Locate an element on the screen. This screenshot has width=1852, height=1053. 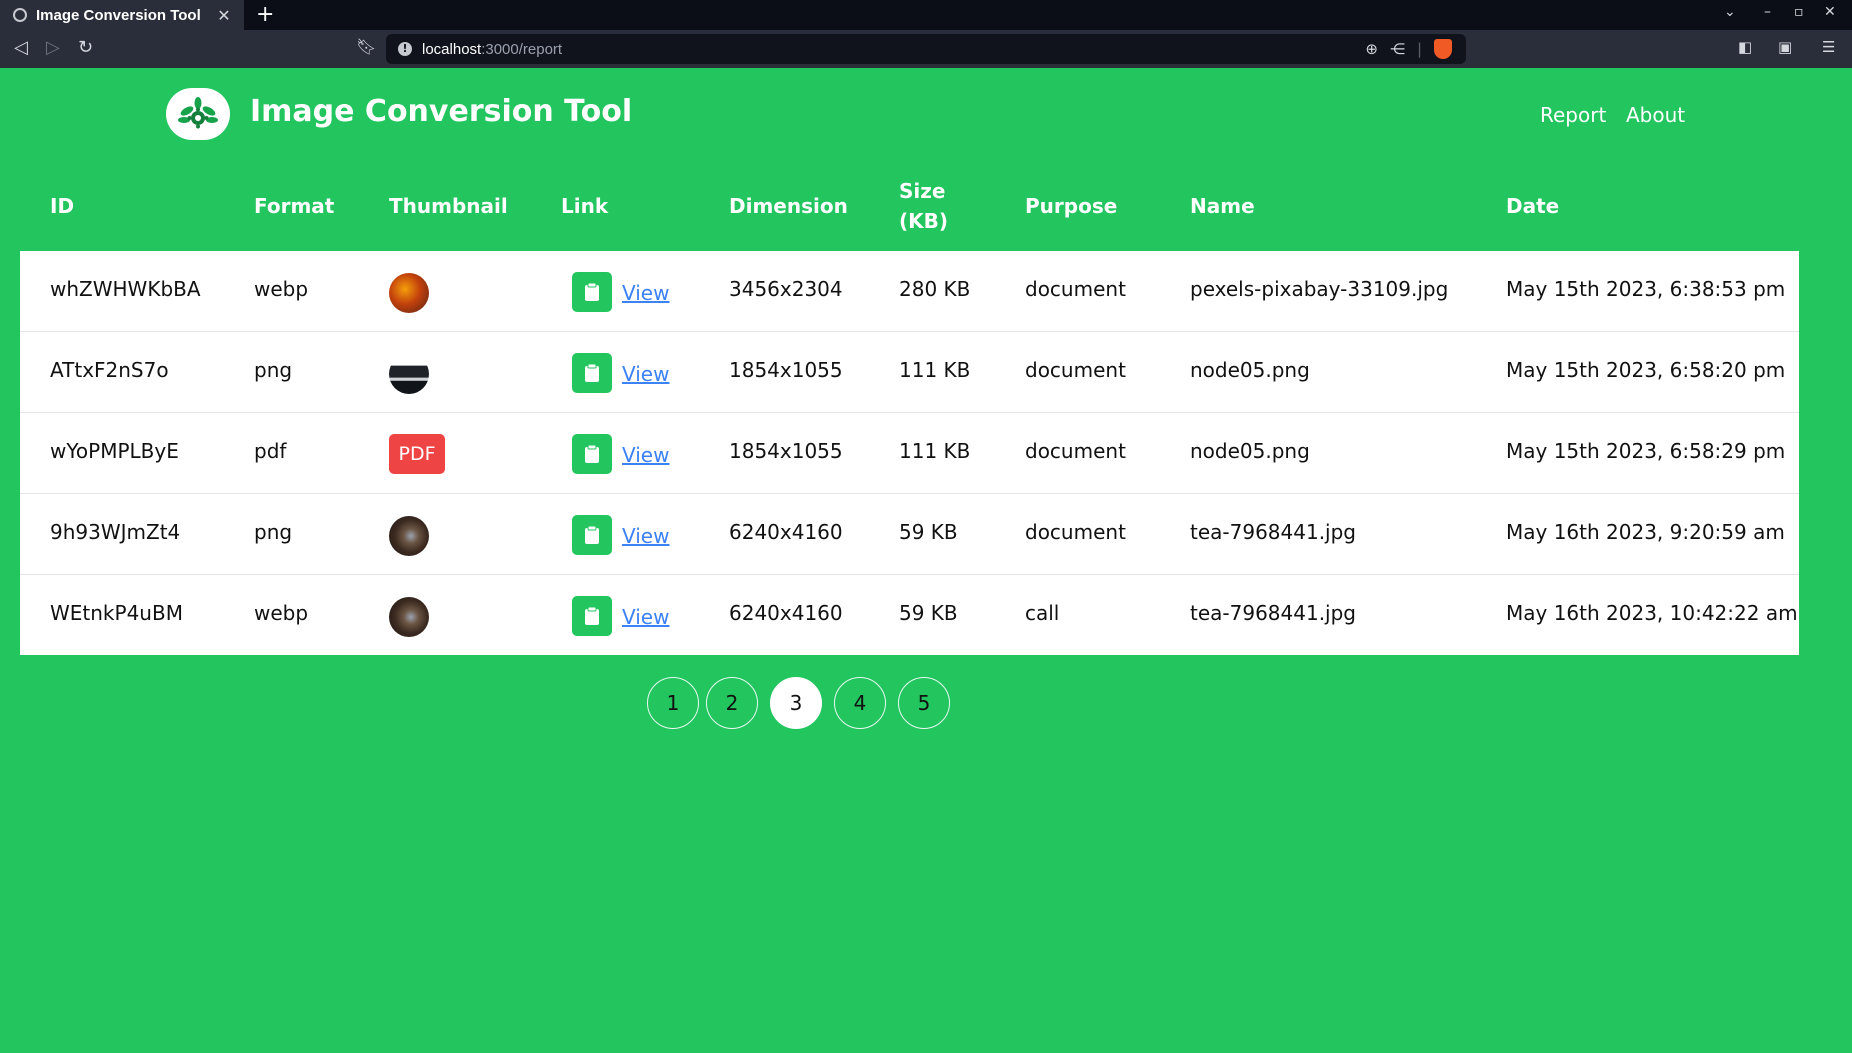
cell-dimension: 1854x1055 is located at coordinates (786, 451).